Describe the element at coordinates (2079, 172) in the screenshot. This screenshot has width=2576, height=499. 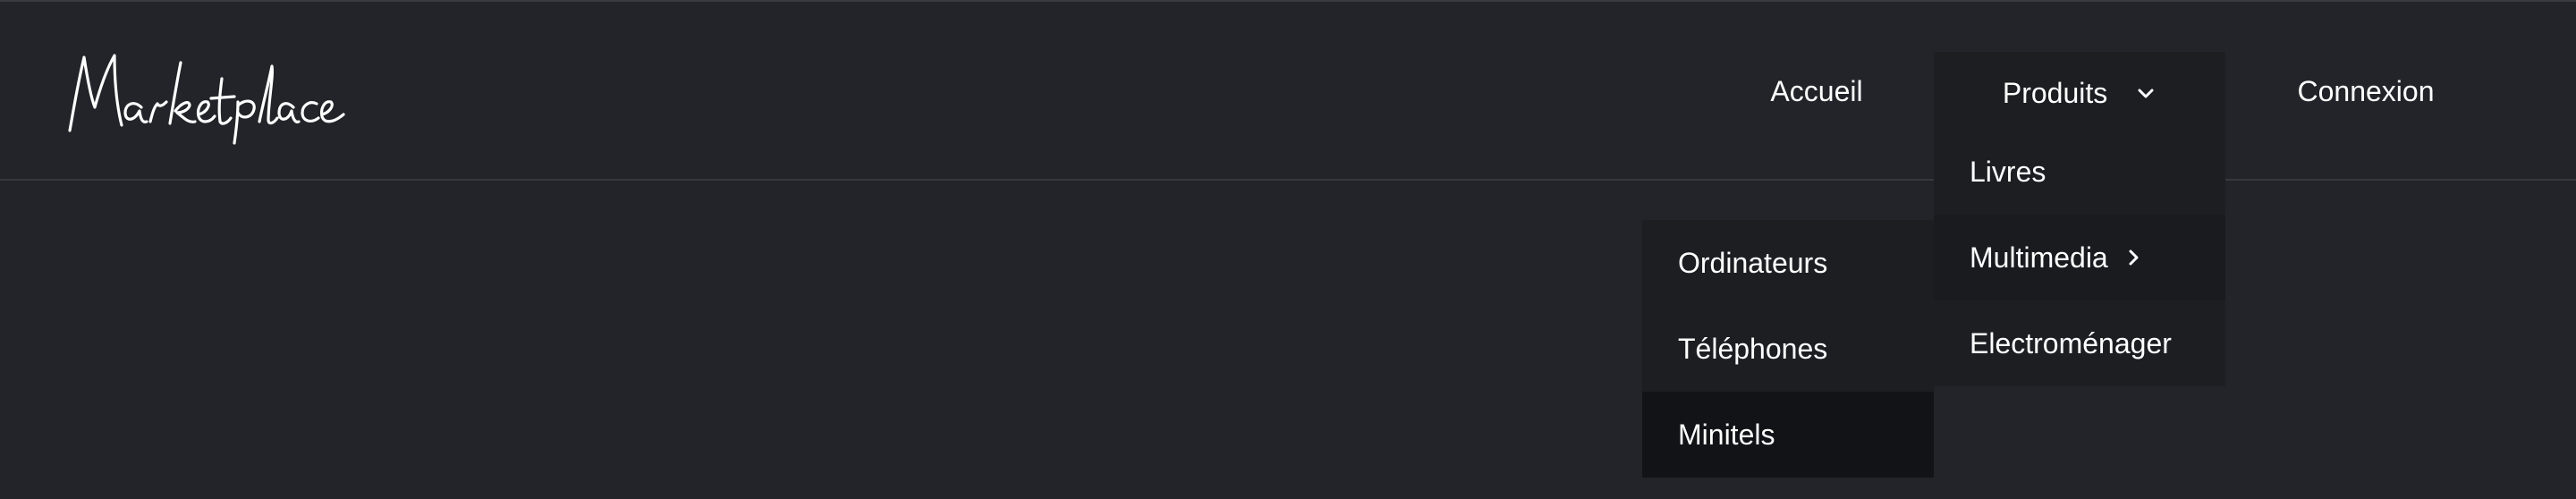
I see `menu-item-livres: Livres` at that location.